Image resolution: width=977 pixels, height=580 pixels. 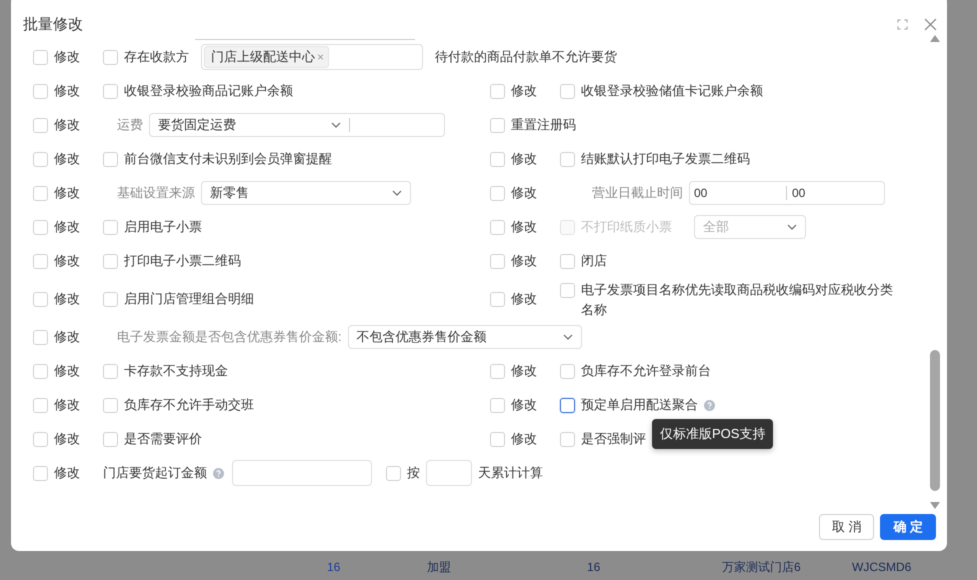 What do you see at coordinates (189, 405) in the screenshot?
I see `option-label: 负库存不允许手动交班` at bounding box center [189, 405].